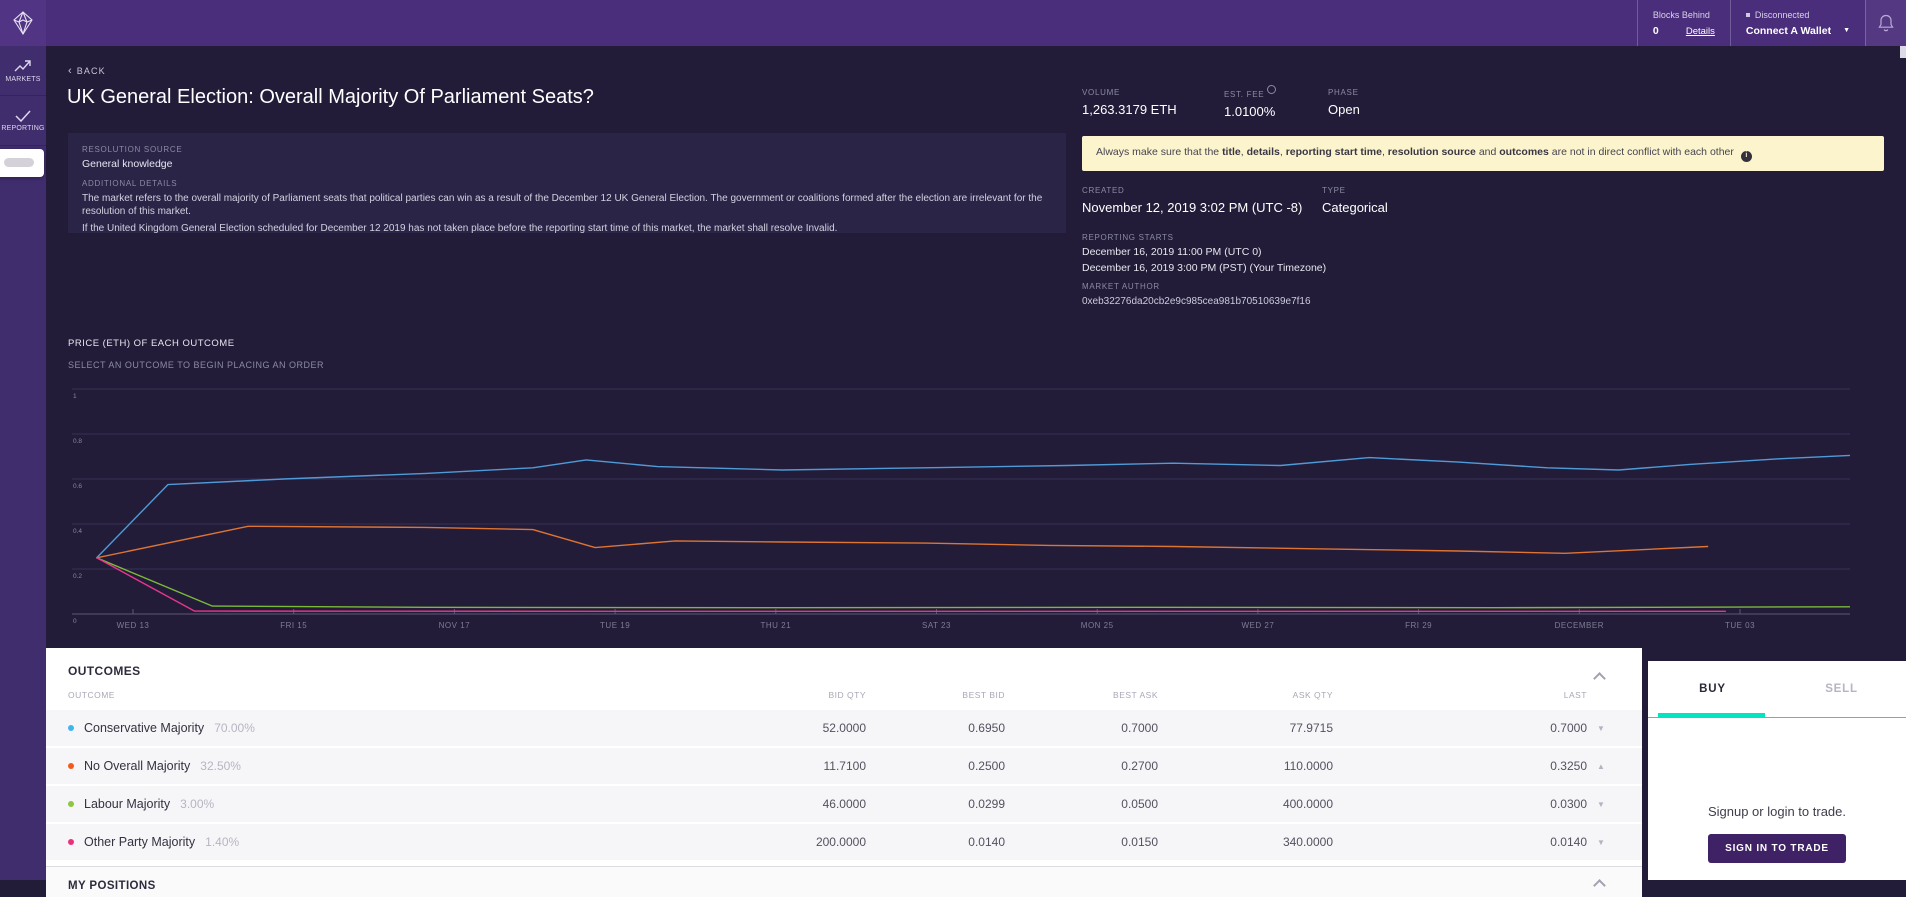 This screenshot has height=897, width=1906. I want to click on svg-text: 0.6, so click(77, 486).